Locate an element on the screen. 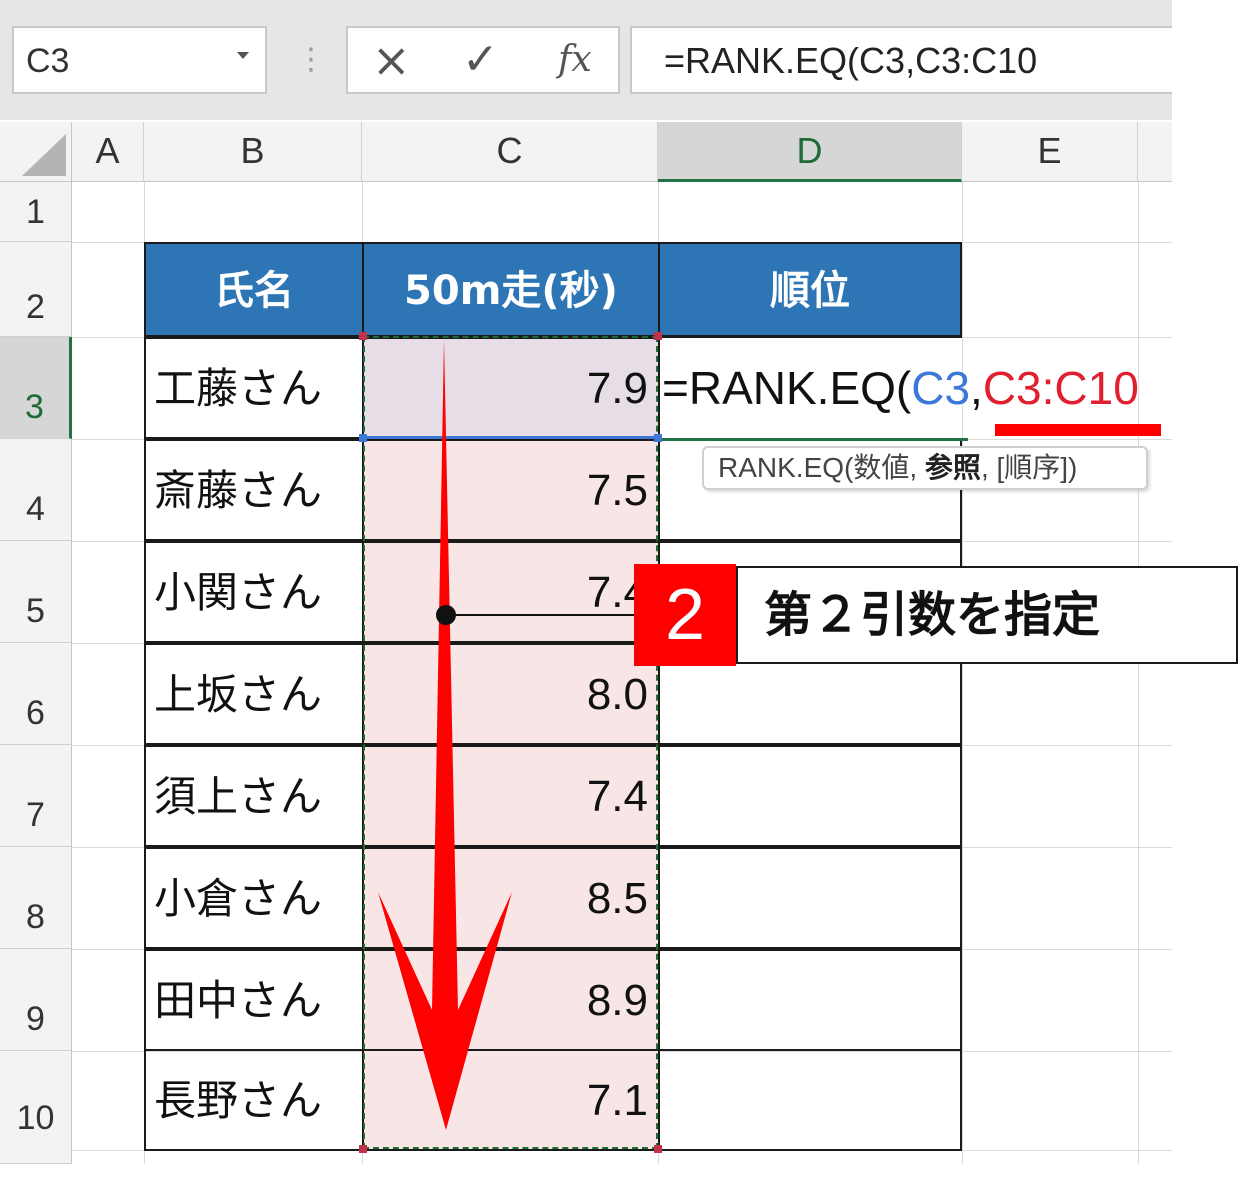 Image resolution: width=1240 pixels, height=1185 pixels. leader-dot is located at coordinates (446, 615).